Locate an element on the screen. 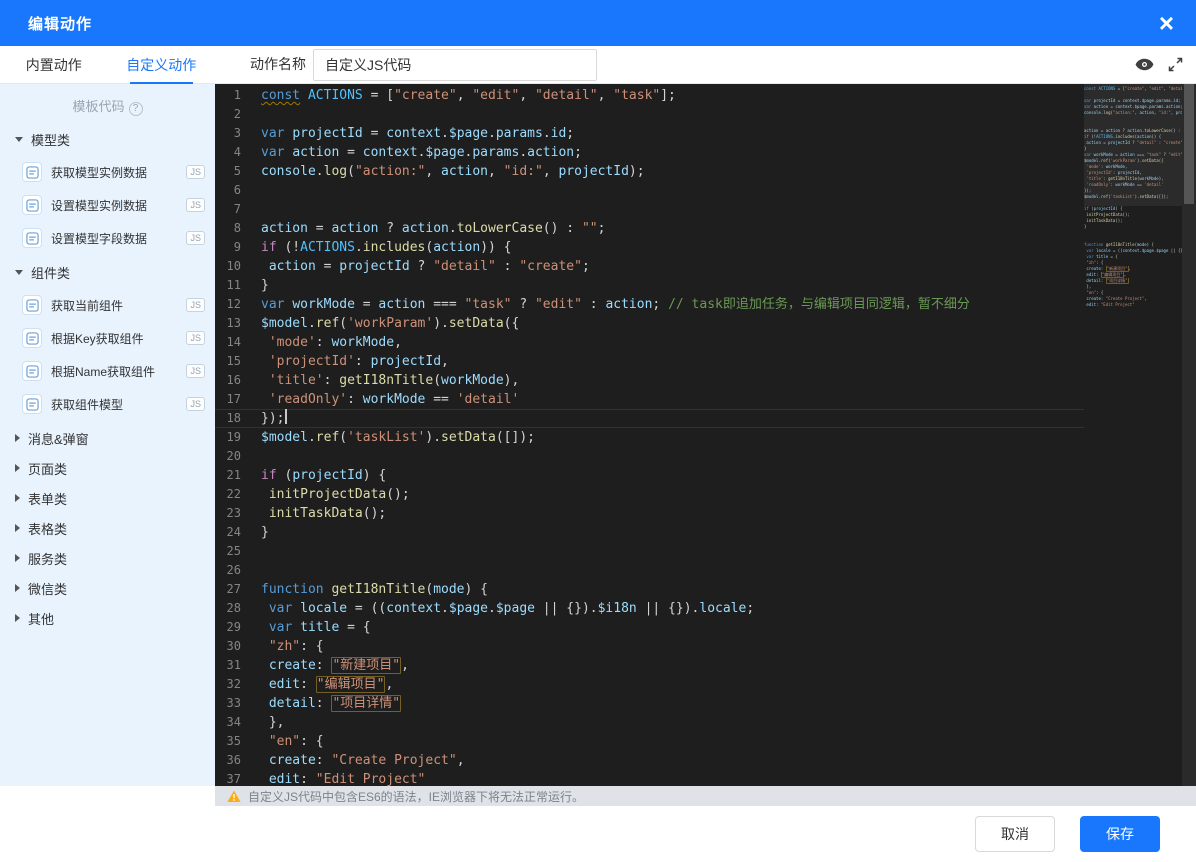  code-line: 7 is located at coordinates (649, 209).